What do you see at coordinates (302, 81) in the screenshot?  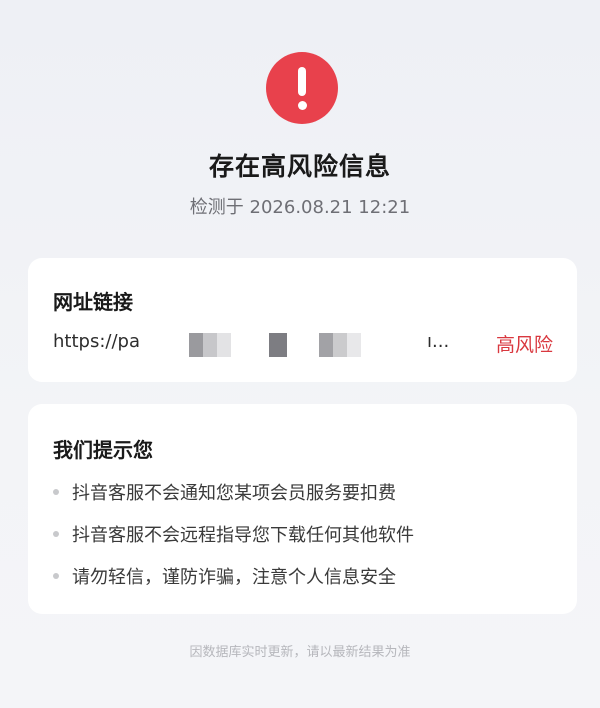 I see `exclamation-bar` at bounding box center [302, 81].